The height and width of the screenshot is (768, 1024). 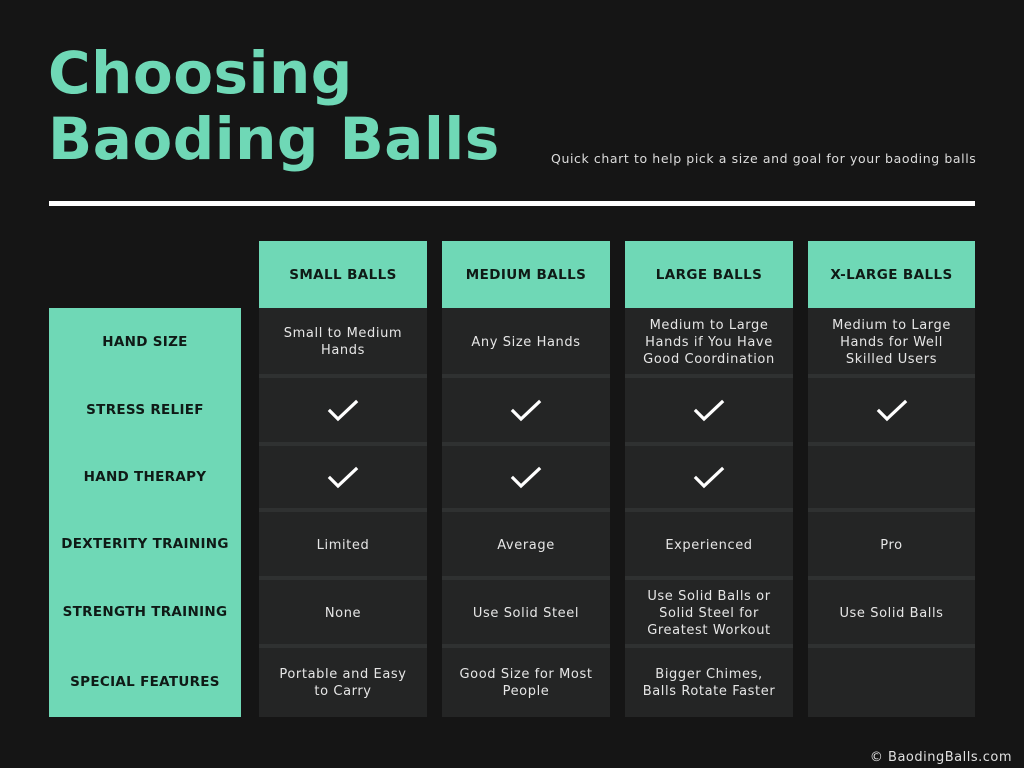 I want to click on cell-text: Small to Medium Hands, so click(x=343, y=342).